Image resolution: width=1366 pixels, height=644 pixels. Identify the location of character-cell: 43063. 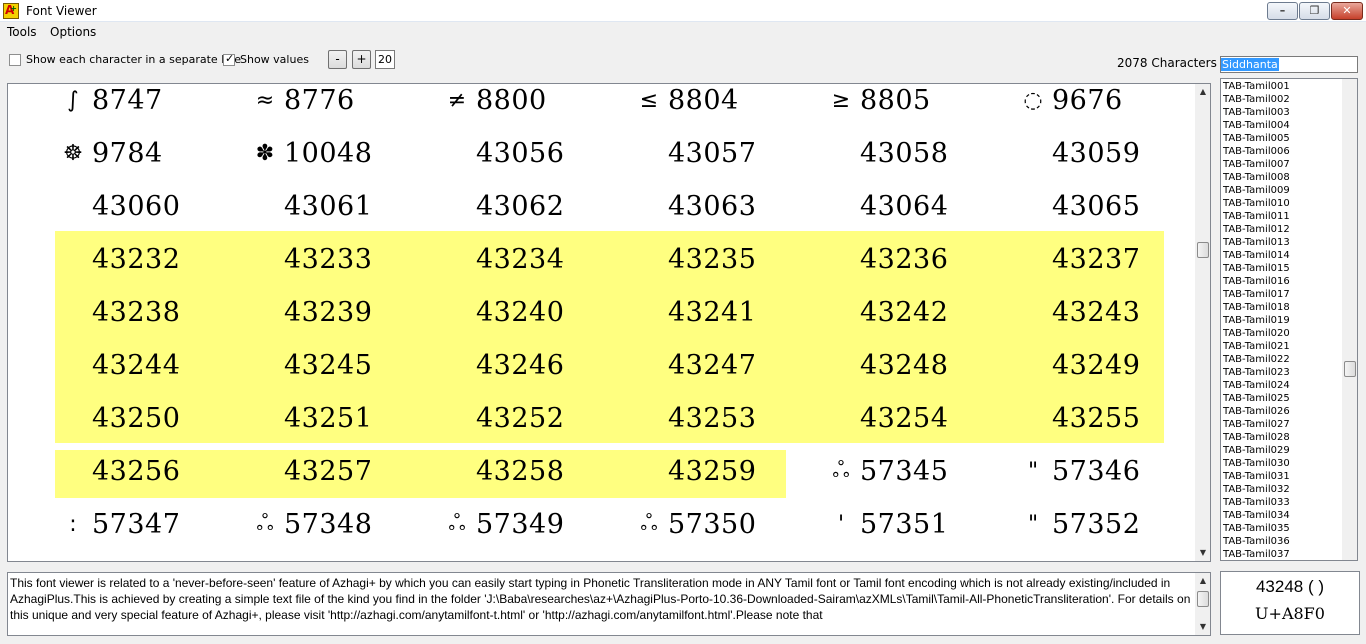
(693, 206).